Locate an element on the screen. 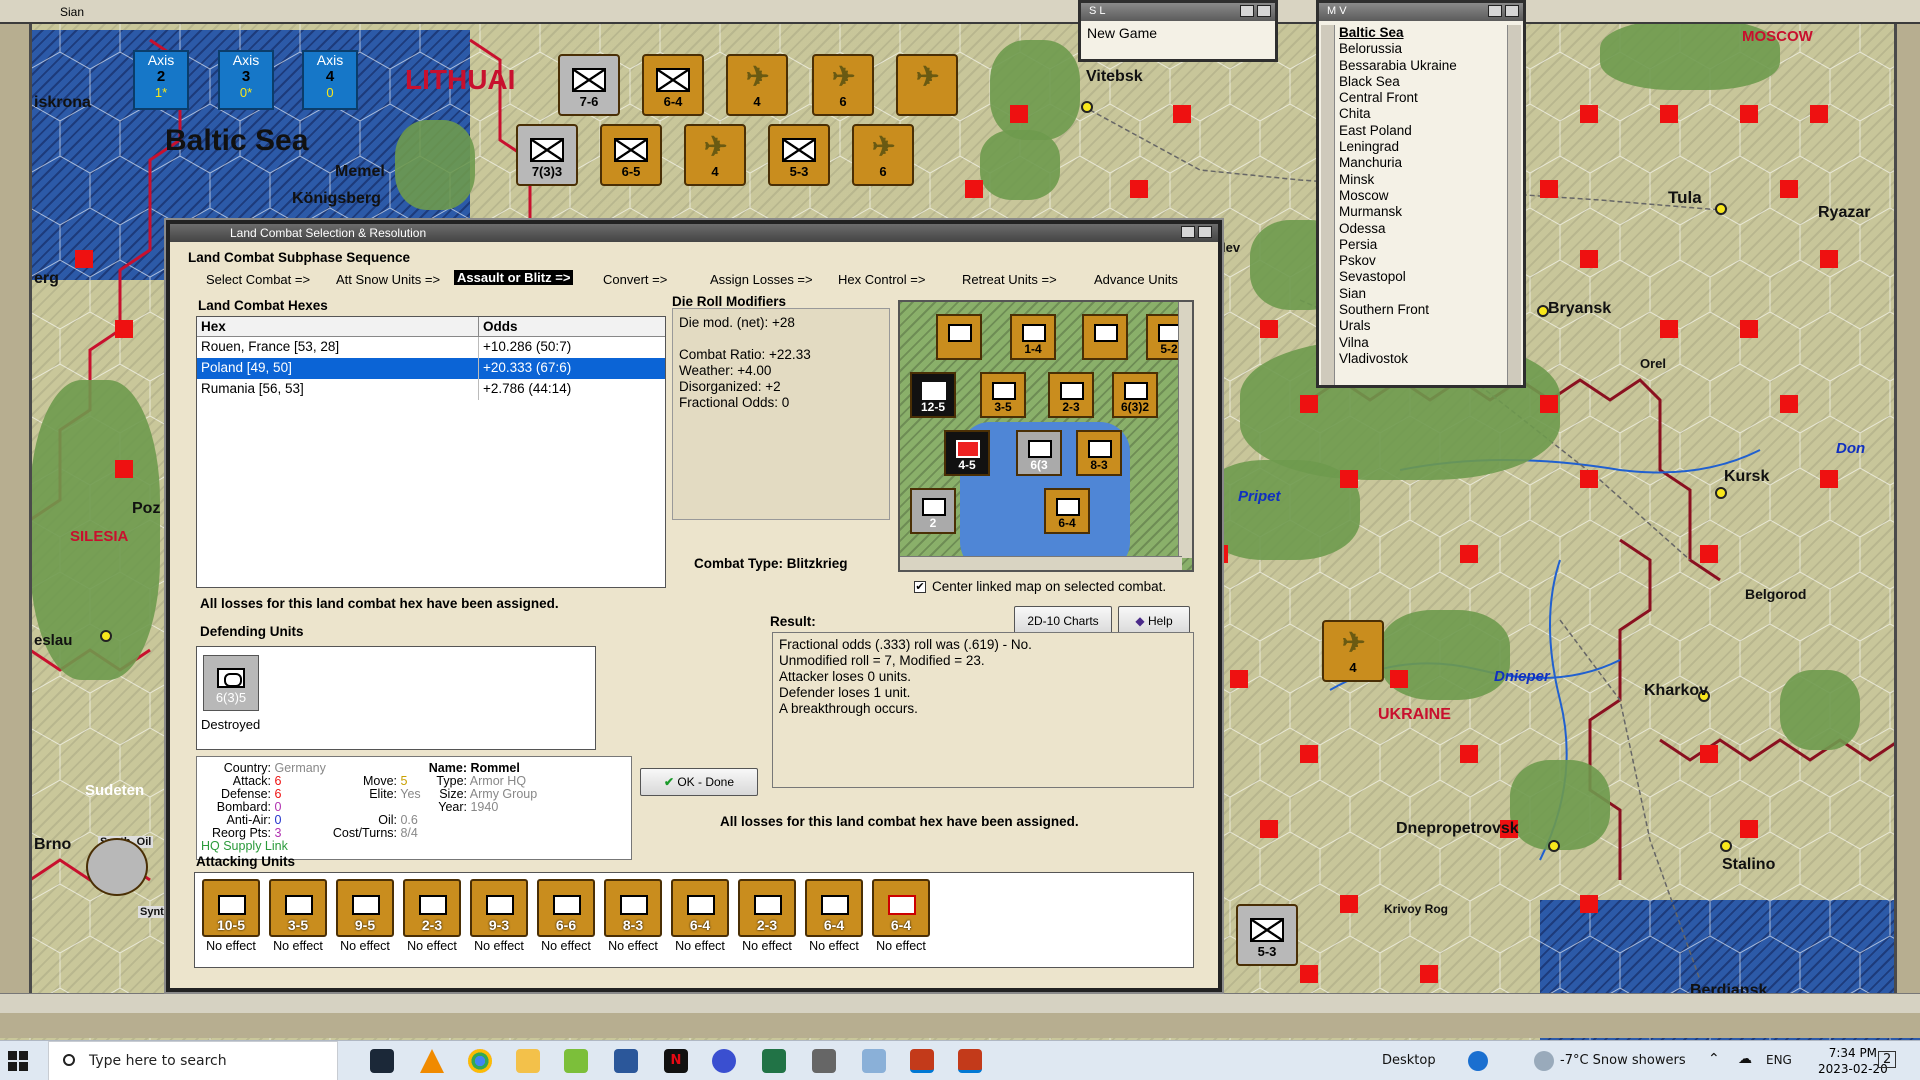 This screenshot has height=1080, width=1920. windows-start-icon is located at coordinates (18, 1061).